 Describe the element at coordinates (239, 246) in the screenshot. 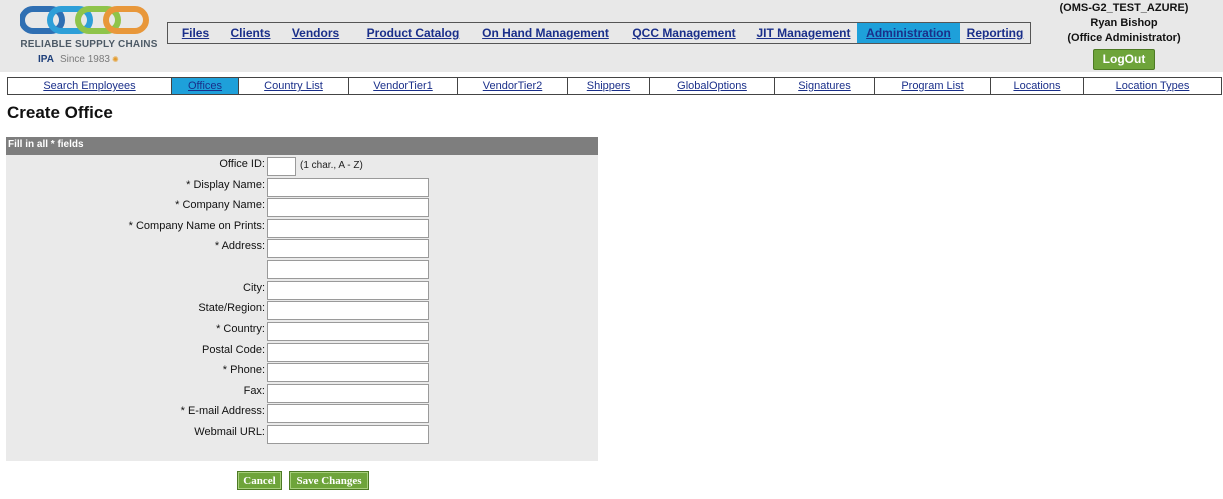

I see `address-label: * Address:` at that location.